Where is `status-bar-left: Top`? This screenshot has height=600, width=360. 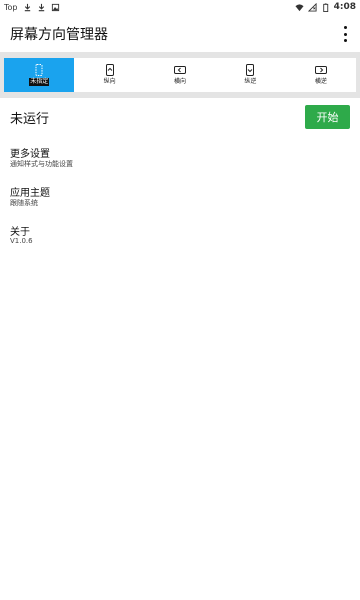 status-bar-left: Top is located at coordinates (32, 7).